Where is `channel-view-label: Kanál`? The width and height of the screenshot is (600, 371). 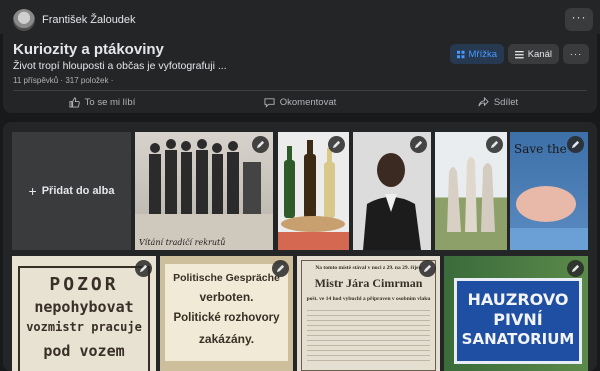
channel-view-label: Kanál is located at coordinates (539, 54).